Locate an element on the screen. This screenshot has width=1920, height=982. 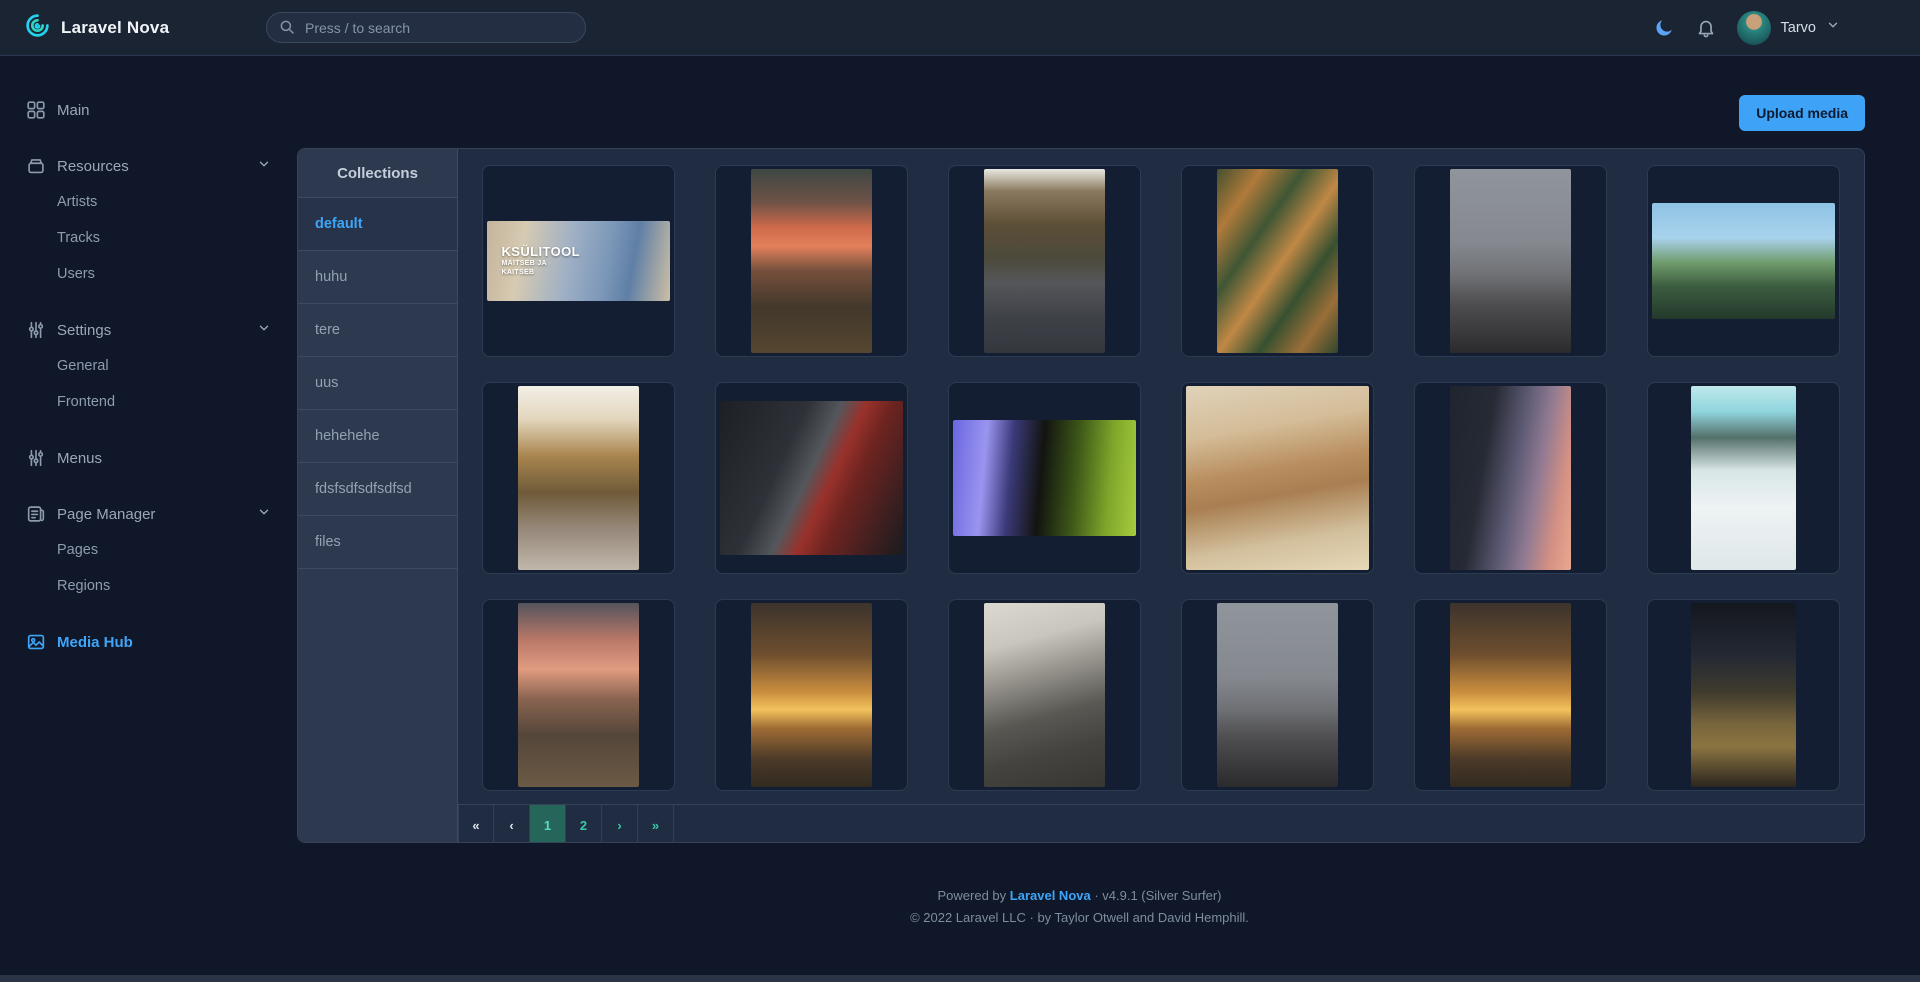
horizontal-scrollbar is located at coordinates (960, 978).